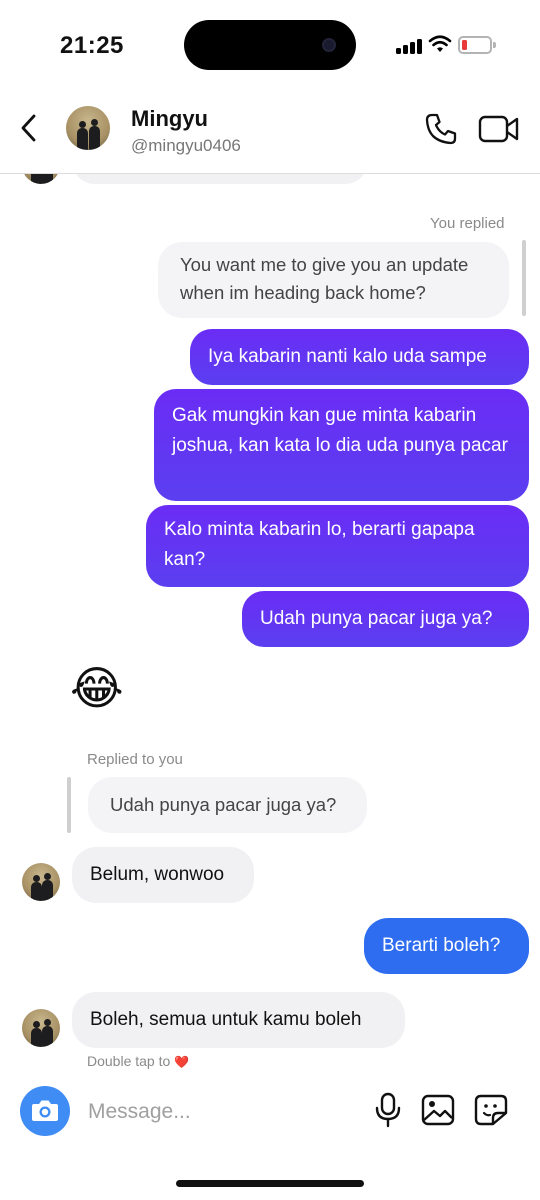 This screenshot has height=1200, width=540. I want to click on home-indicator, so click(270, 1183).